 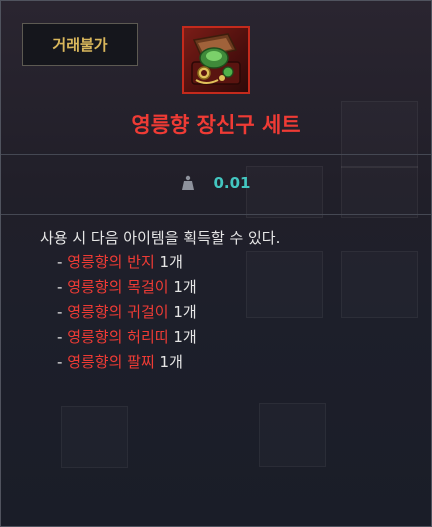 I want to click on untradable-badge: 거래불가, so click(x=80, y=44).